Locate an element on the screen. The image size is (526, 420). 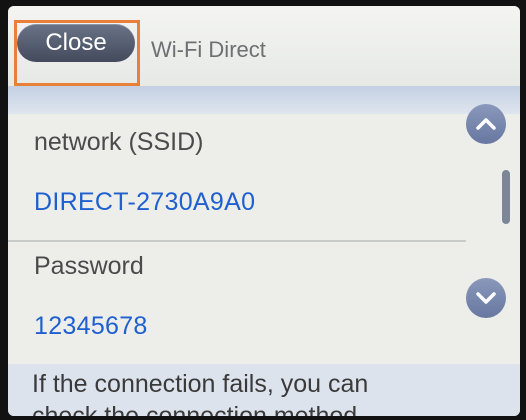
header-separator is located at coordinates (264, 100).